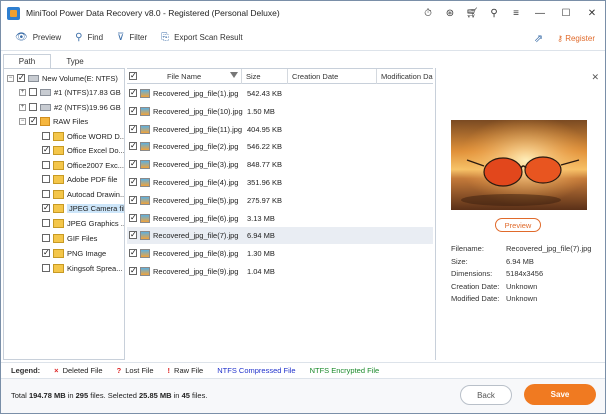  What do you see at coordinates (280, 200) in the screenshot?
I see `file-row: Recovered_jpg_file(5).jpg 275.97 KB` at bounding box center [280, 200].